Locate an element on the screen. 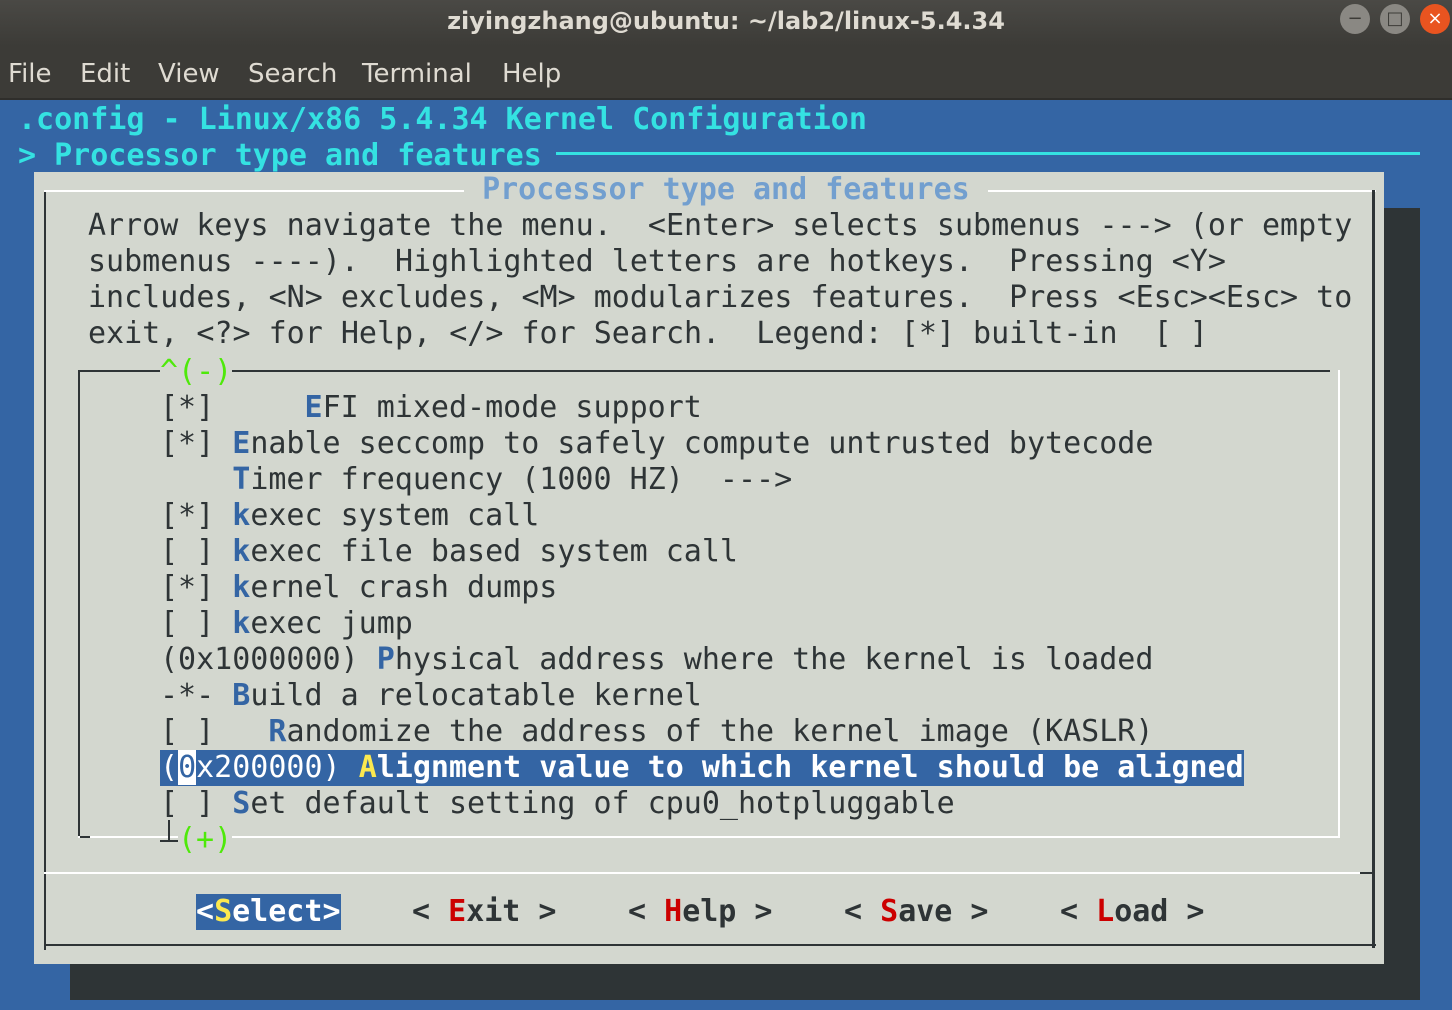  list-top is located at coordinates (704, 371).